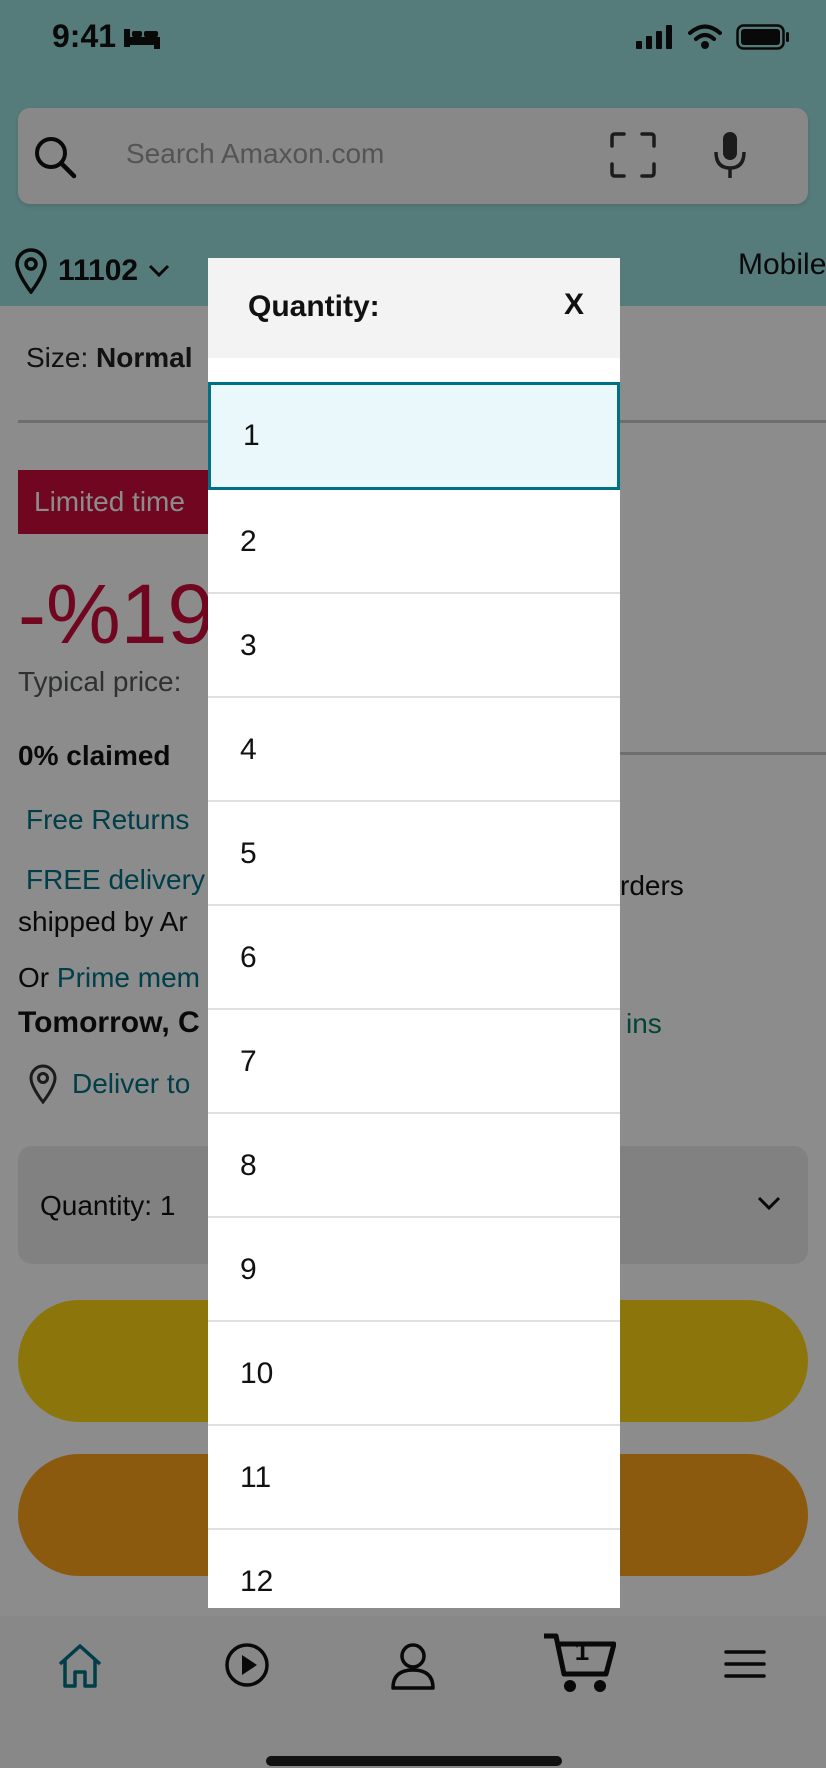 Image resolution: width=826 pixels, height=1768 pixels. Describe the element at coordinates (414, 1062) in the screenshot. I see `quantity-option-7: 7` at that location.